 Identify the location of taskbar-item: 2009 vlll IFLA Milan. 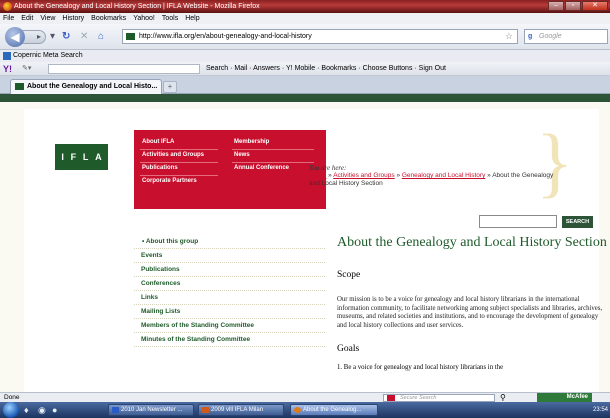
(241, 410).